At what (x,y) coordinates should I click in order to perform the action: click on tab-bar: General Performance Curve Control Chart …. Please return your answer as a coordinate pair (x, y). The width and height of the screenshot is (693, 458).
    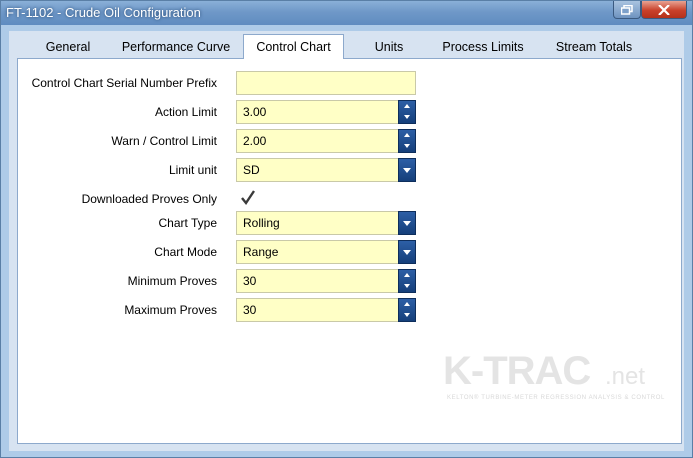
    Looking at the image, I should click on (346, 45).